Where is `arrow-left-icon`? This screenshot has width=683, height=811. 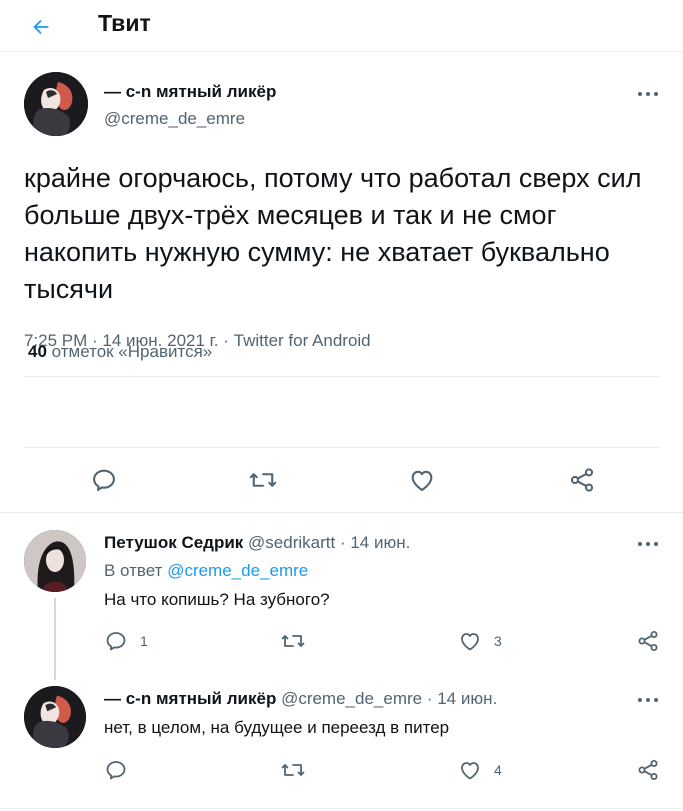
arrow-left-icon is located at coordinates (41, 27).